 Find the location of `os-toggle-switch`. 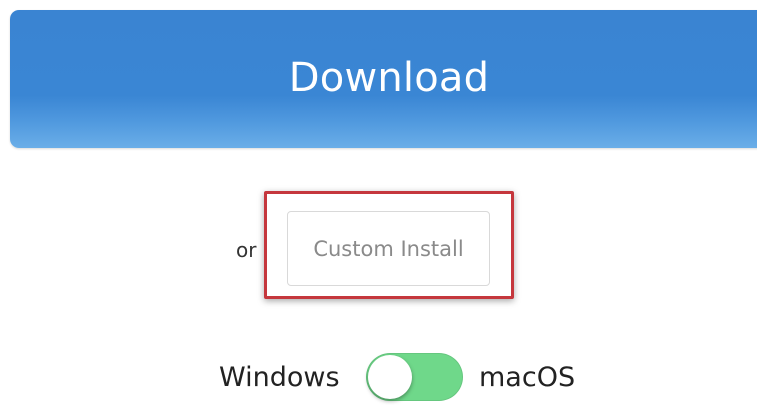

os-toggle-switch is located at coordinates (414, 377).